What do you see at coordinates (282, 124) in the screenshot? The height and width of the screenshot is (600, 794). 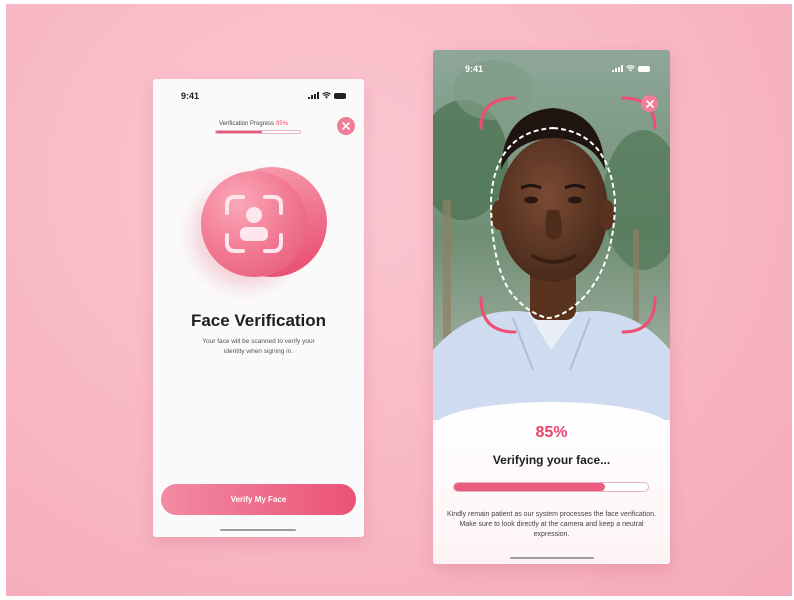 I see `progress-percent-text: 85%` at bounding box center [282, 124].